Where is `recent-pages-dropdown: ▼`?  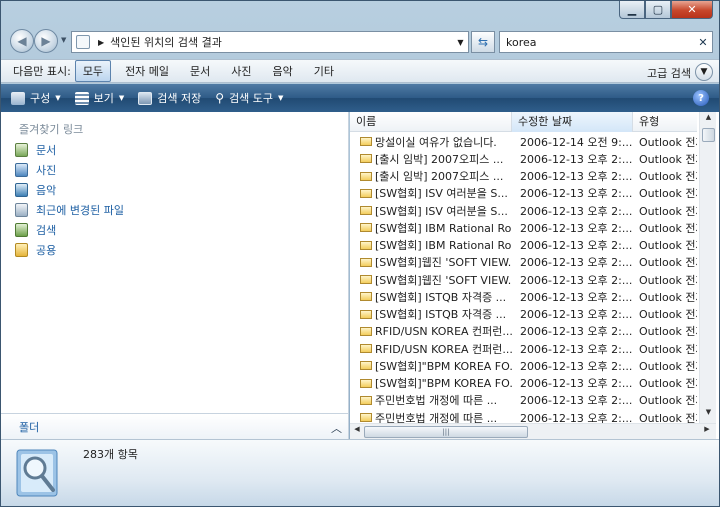
recent-pages-dropdown: ▼ is located at coordinates (63, 40).